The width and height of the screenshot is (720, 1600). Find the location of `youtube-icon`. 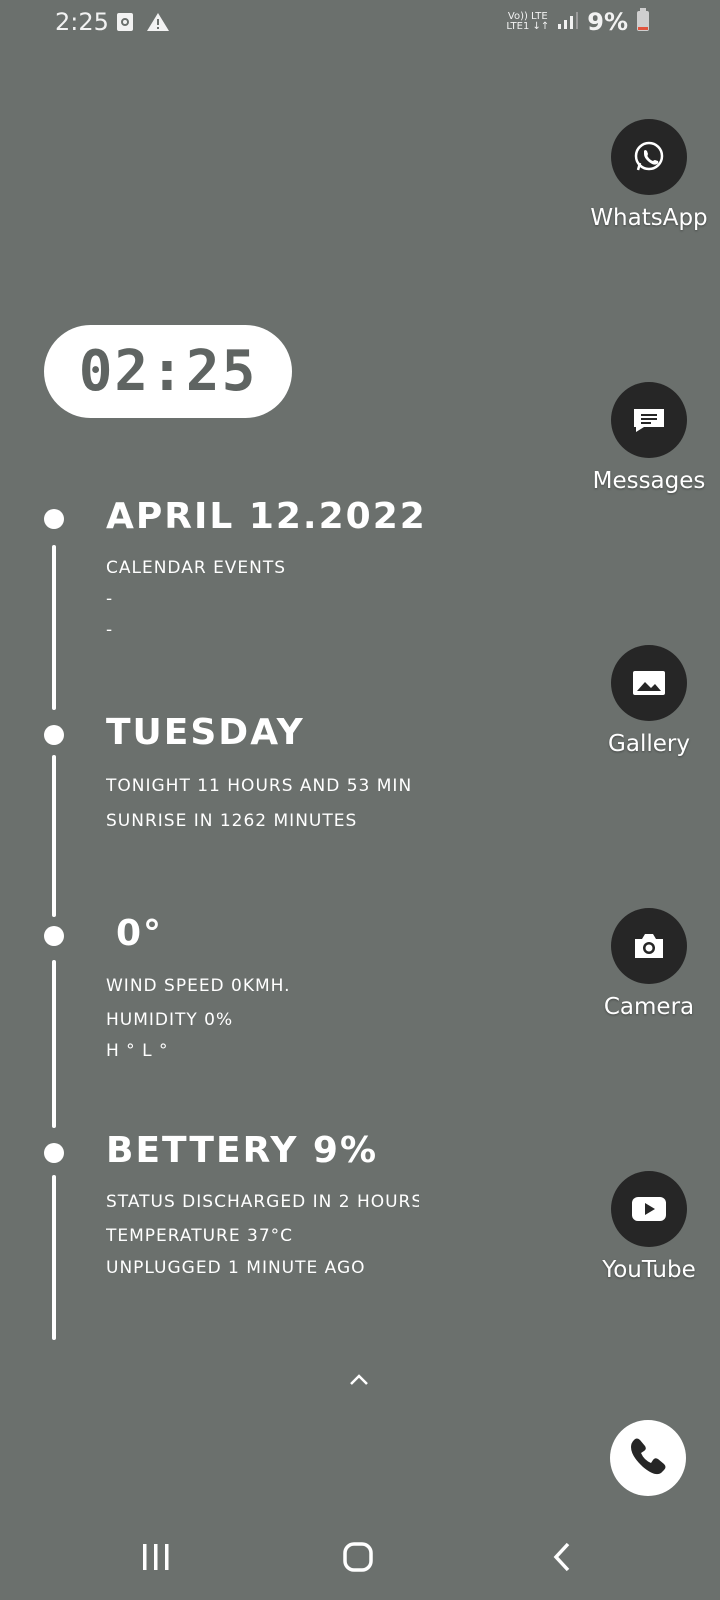

youtube-icon is located at coordinates (649, 1209).